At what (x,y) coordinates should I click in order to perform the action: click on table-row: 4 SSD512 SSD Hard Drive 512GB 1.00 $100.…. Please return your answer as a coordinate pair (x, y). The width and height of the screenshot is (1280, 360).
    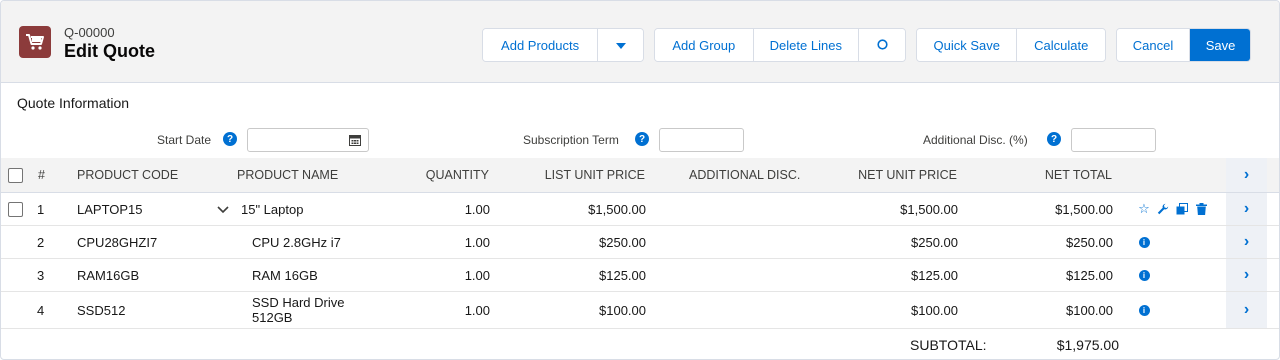
    Looking at the image, I should click on (640, 310).